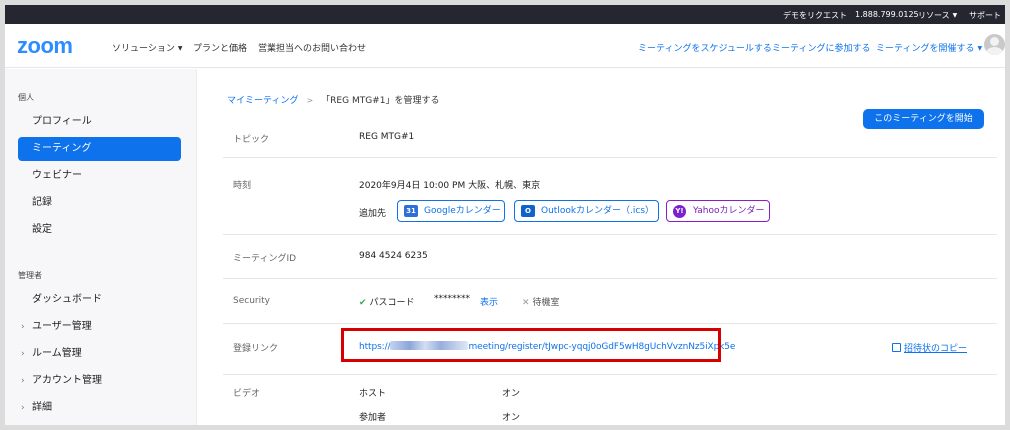 The height and width of the screenshot is (430, 1010). I want to click on resources-menu: リソース ▼, so click(937, 15).